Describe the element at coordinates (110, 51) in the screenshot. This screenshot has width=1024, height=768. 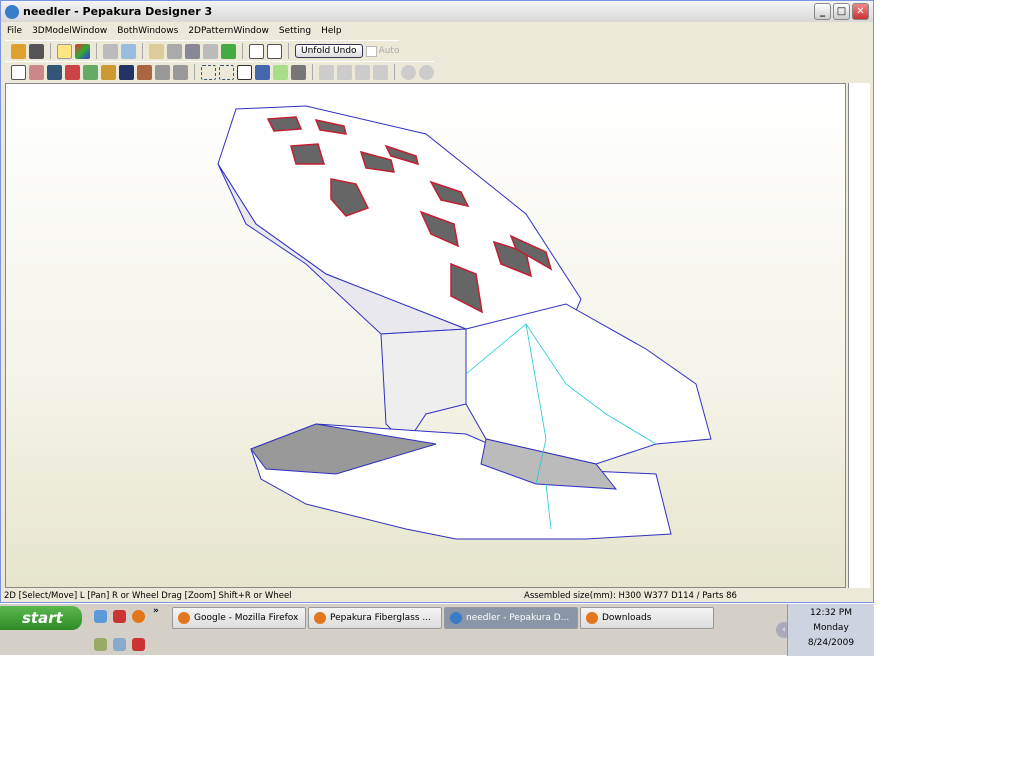
I see `box-icon` at that location.